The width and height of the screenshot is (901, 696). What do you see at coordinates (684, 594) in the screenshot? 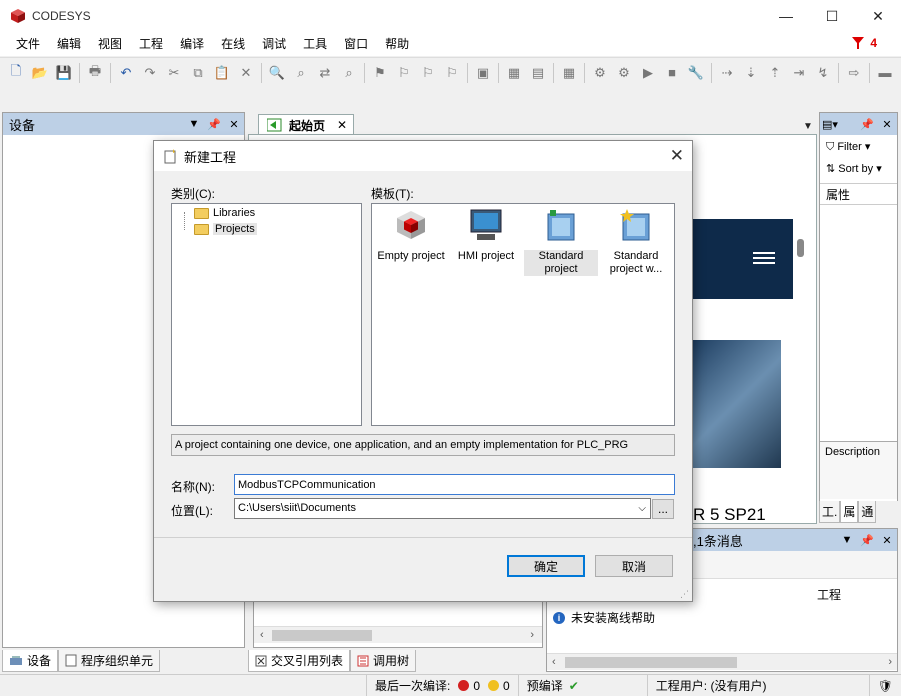
I see `resize-grip-icon: ⋰` at bounding box center [684, 594].